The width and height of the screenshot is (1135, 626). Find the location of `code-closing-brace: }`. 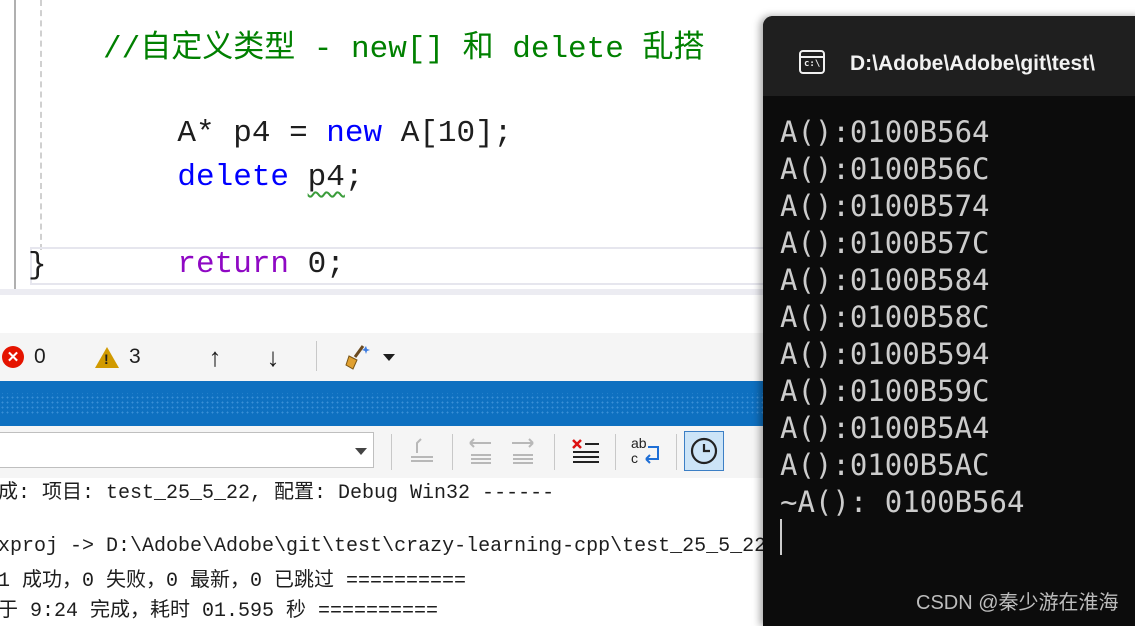

code-closing-brace: } is located at coordinates (37, 265).